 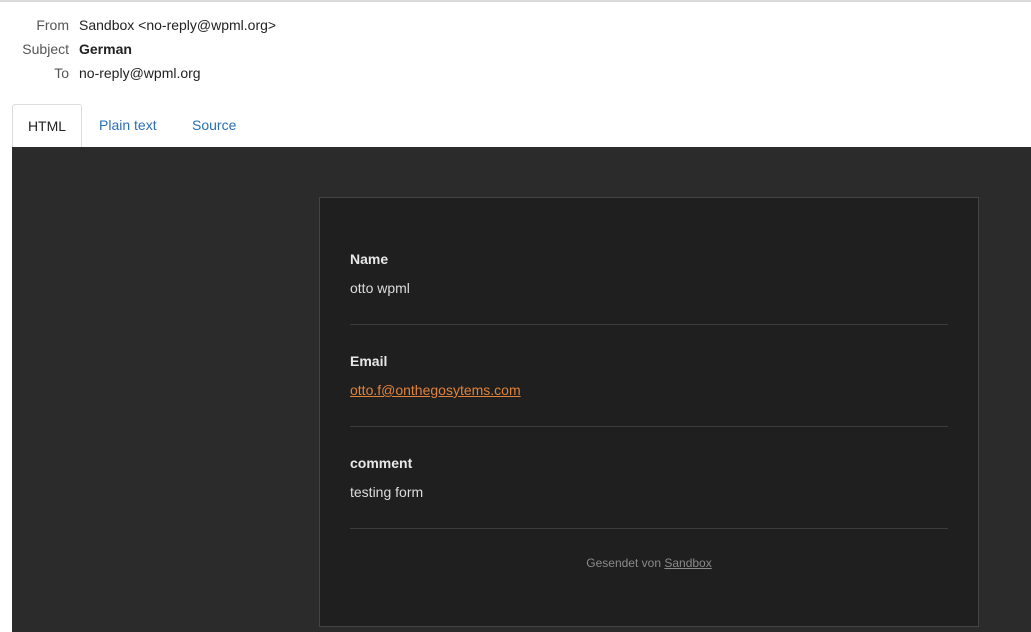 I want to click on tab-source: Source, so click(x=214, y=125).